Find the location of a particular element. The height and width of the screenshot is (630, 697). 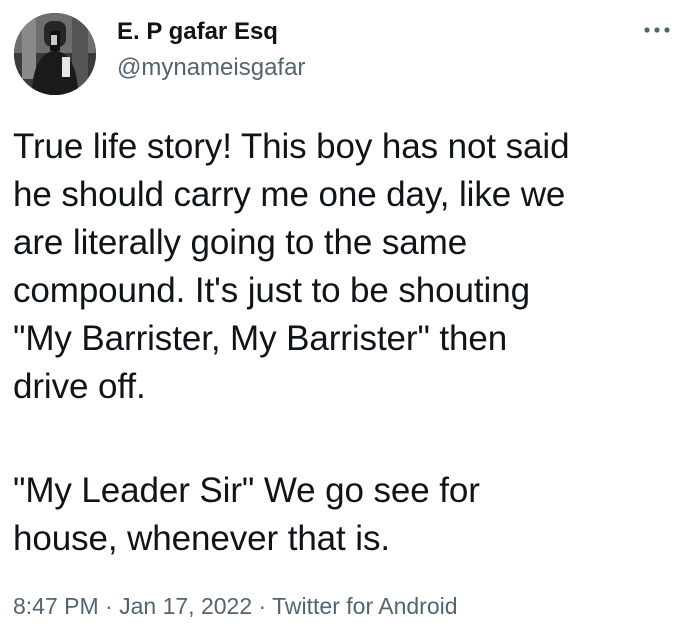

display-name: E. P gafar Esq is located at coordinates (197, 32).